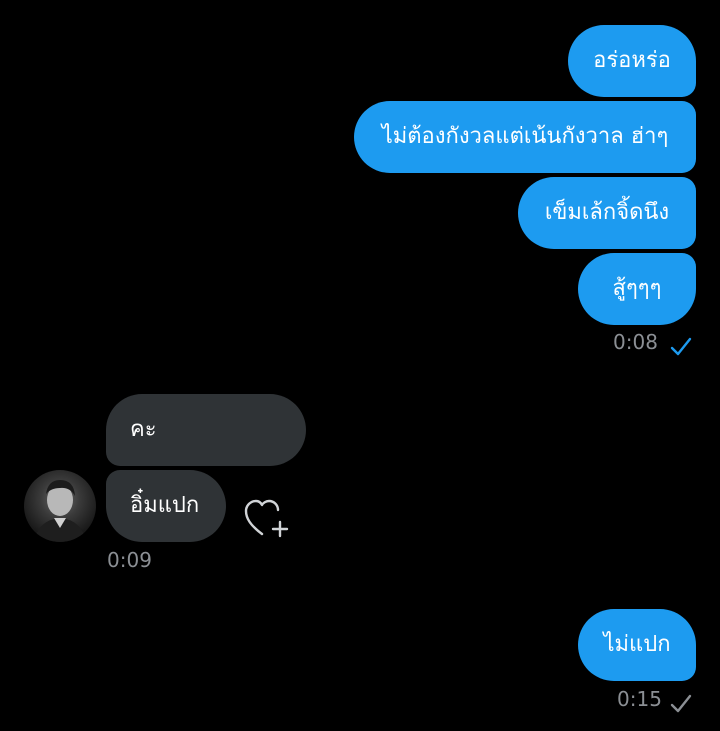 Image resolution: width=720 pixels, height=731 pixels. I want to click on sent-check-icon, so click(681, 703).